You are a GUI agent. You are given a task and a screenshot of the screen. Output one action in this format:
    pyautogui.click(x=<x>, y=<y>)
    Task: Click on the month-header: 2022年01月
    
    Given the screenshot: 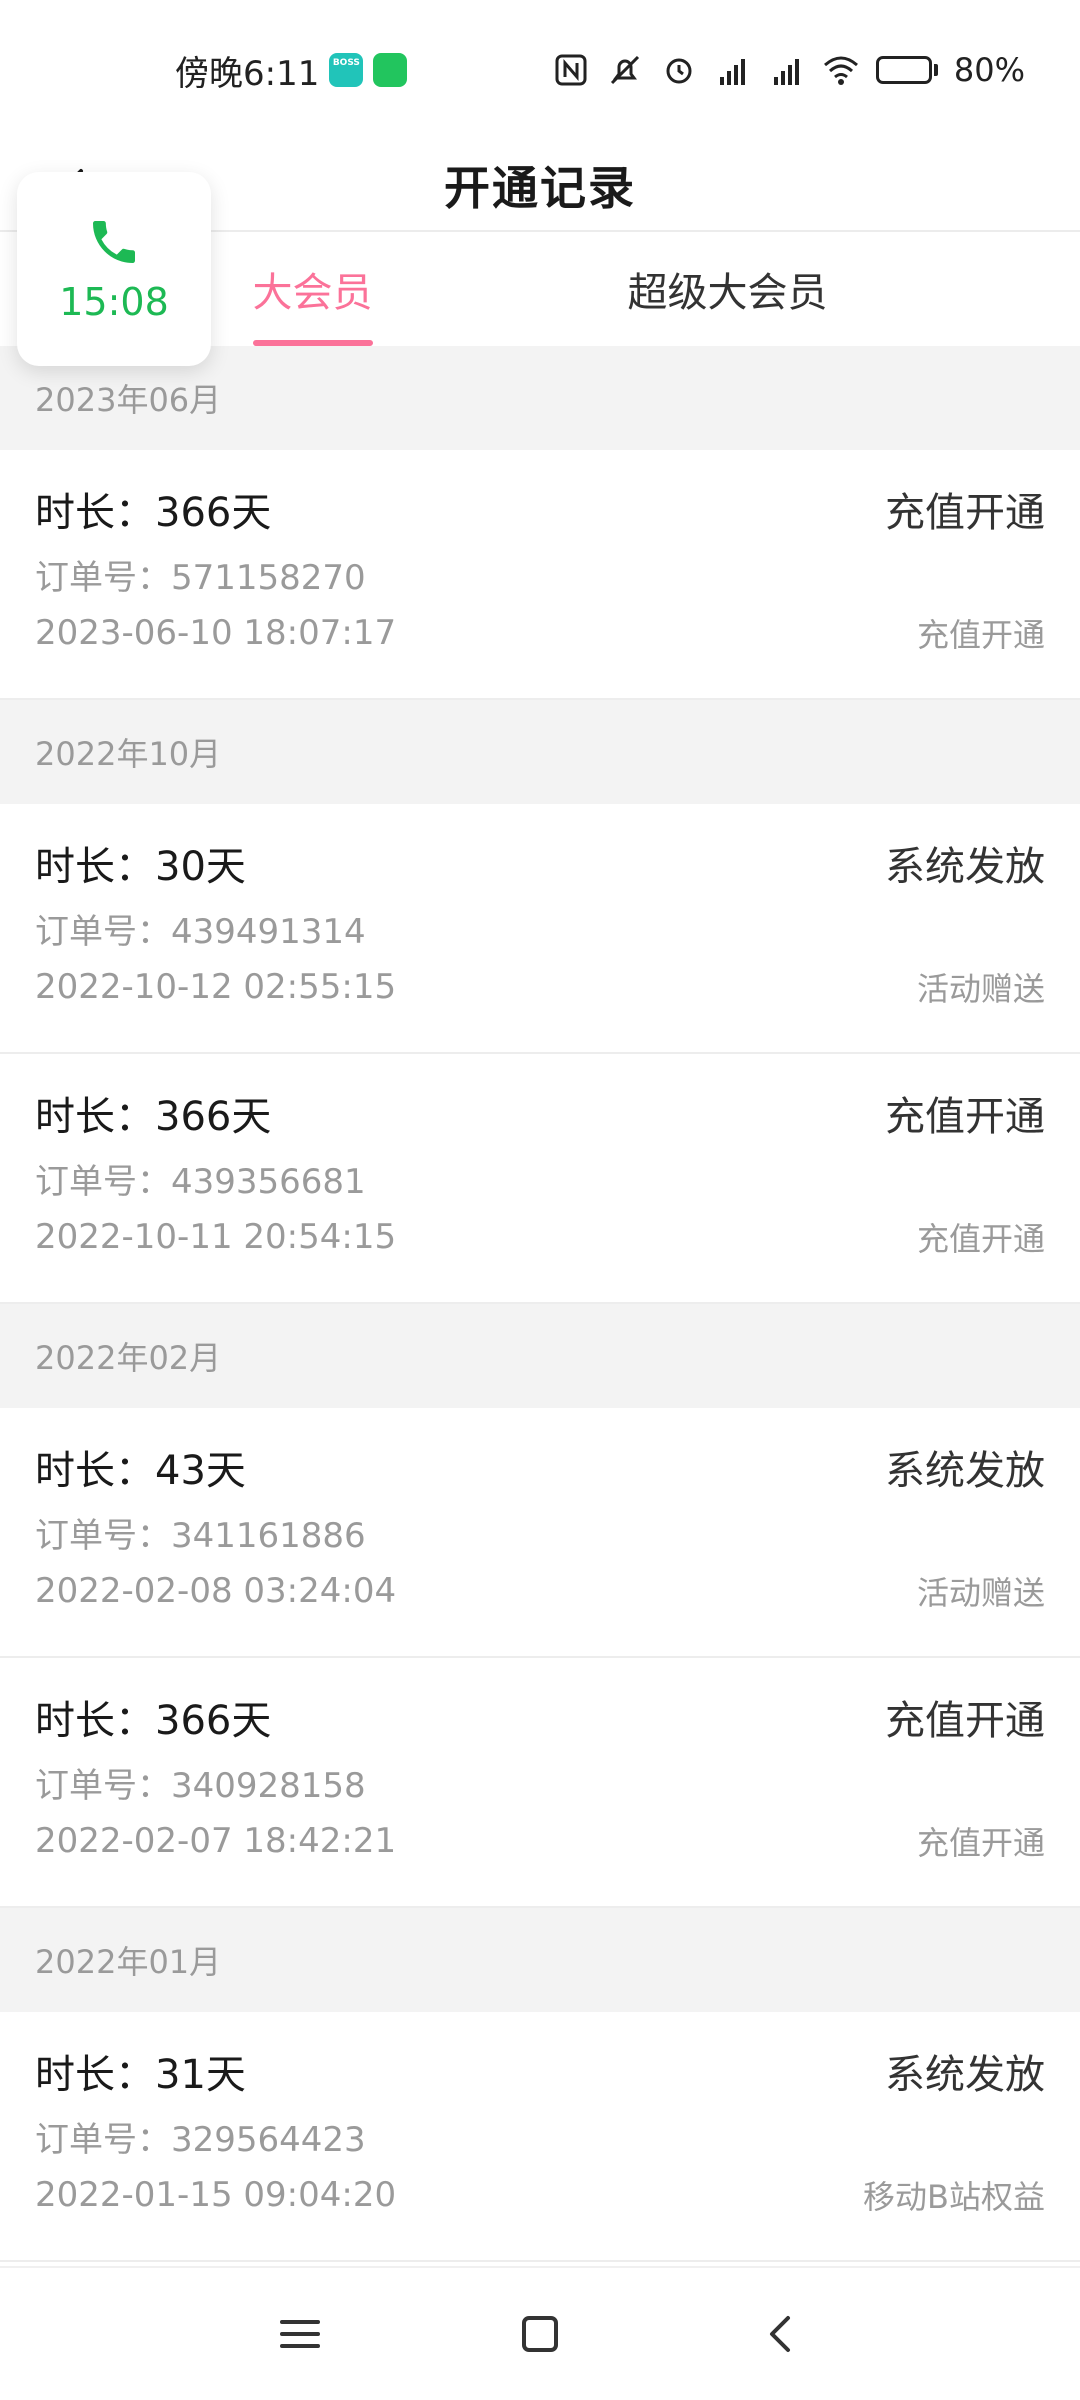 What is the action you would take?
    pyautogui.click(x=540, y=1960)
    